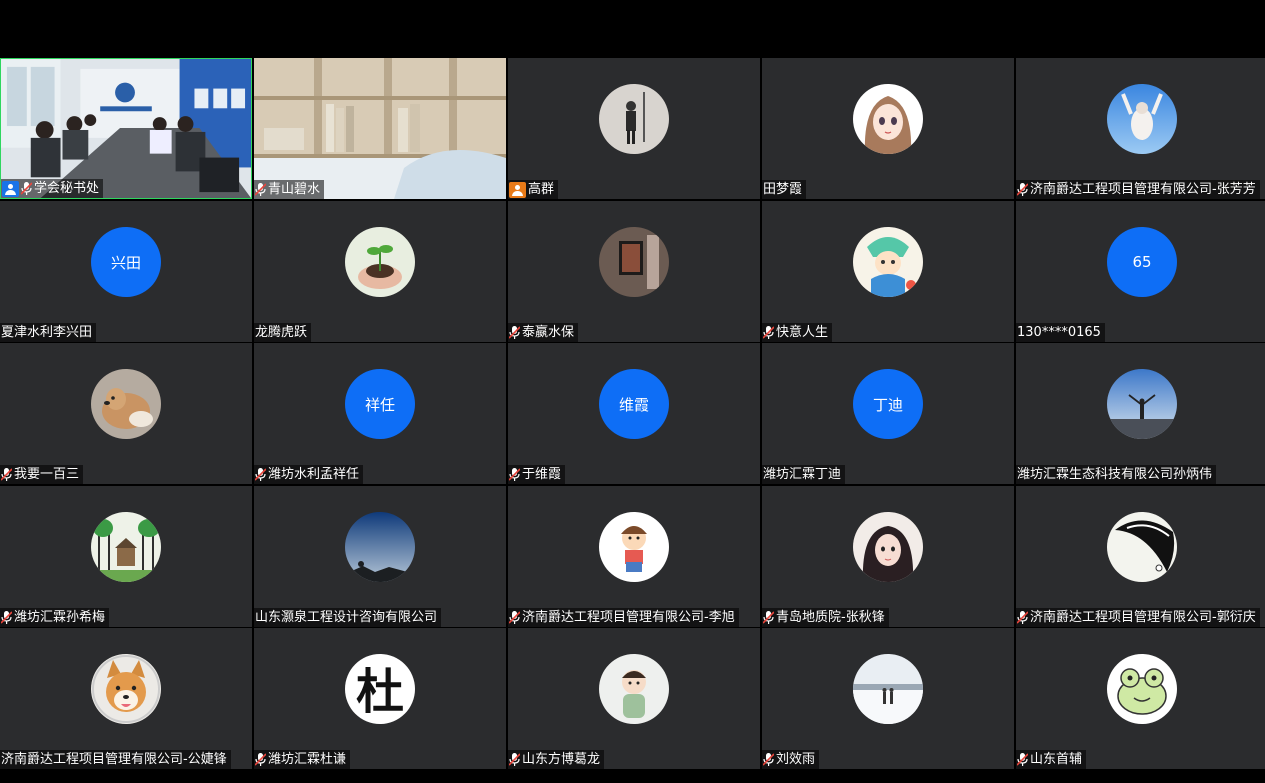 The image size is (1265, 783). I want to click on name-label: 龙腾虎跃, so click(283, 332).